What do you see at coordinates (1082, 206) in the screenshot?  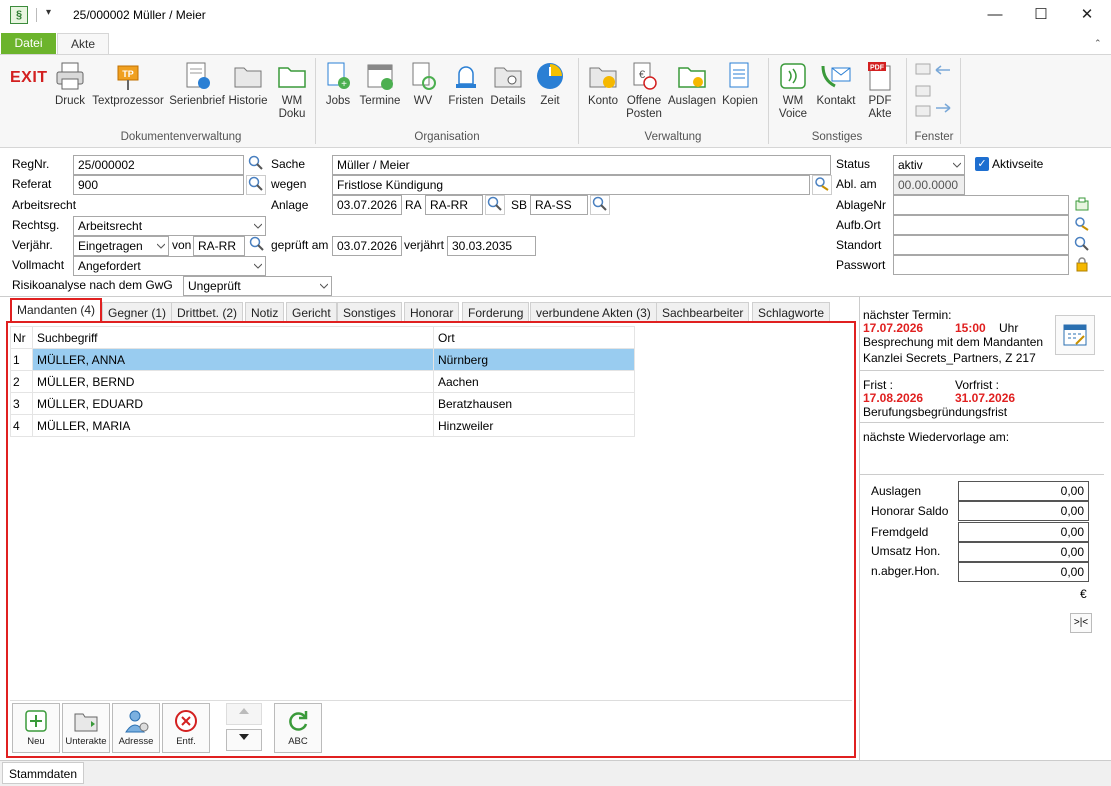 I see `archive-icon` at bounding box center [1082, 206].